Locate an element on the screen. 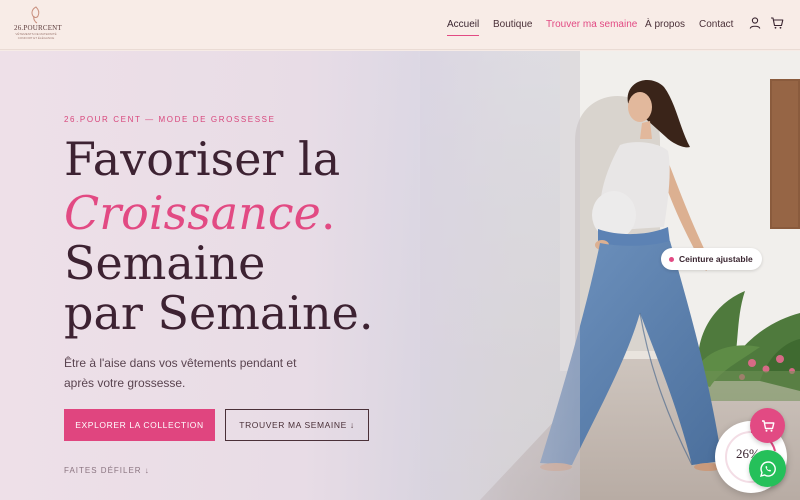 This screenshot has height=500, width=800. hero-title-line-4: par Semaine. is located at coordinates (219, 313).